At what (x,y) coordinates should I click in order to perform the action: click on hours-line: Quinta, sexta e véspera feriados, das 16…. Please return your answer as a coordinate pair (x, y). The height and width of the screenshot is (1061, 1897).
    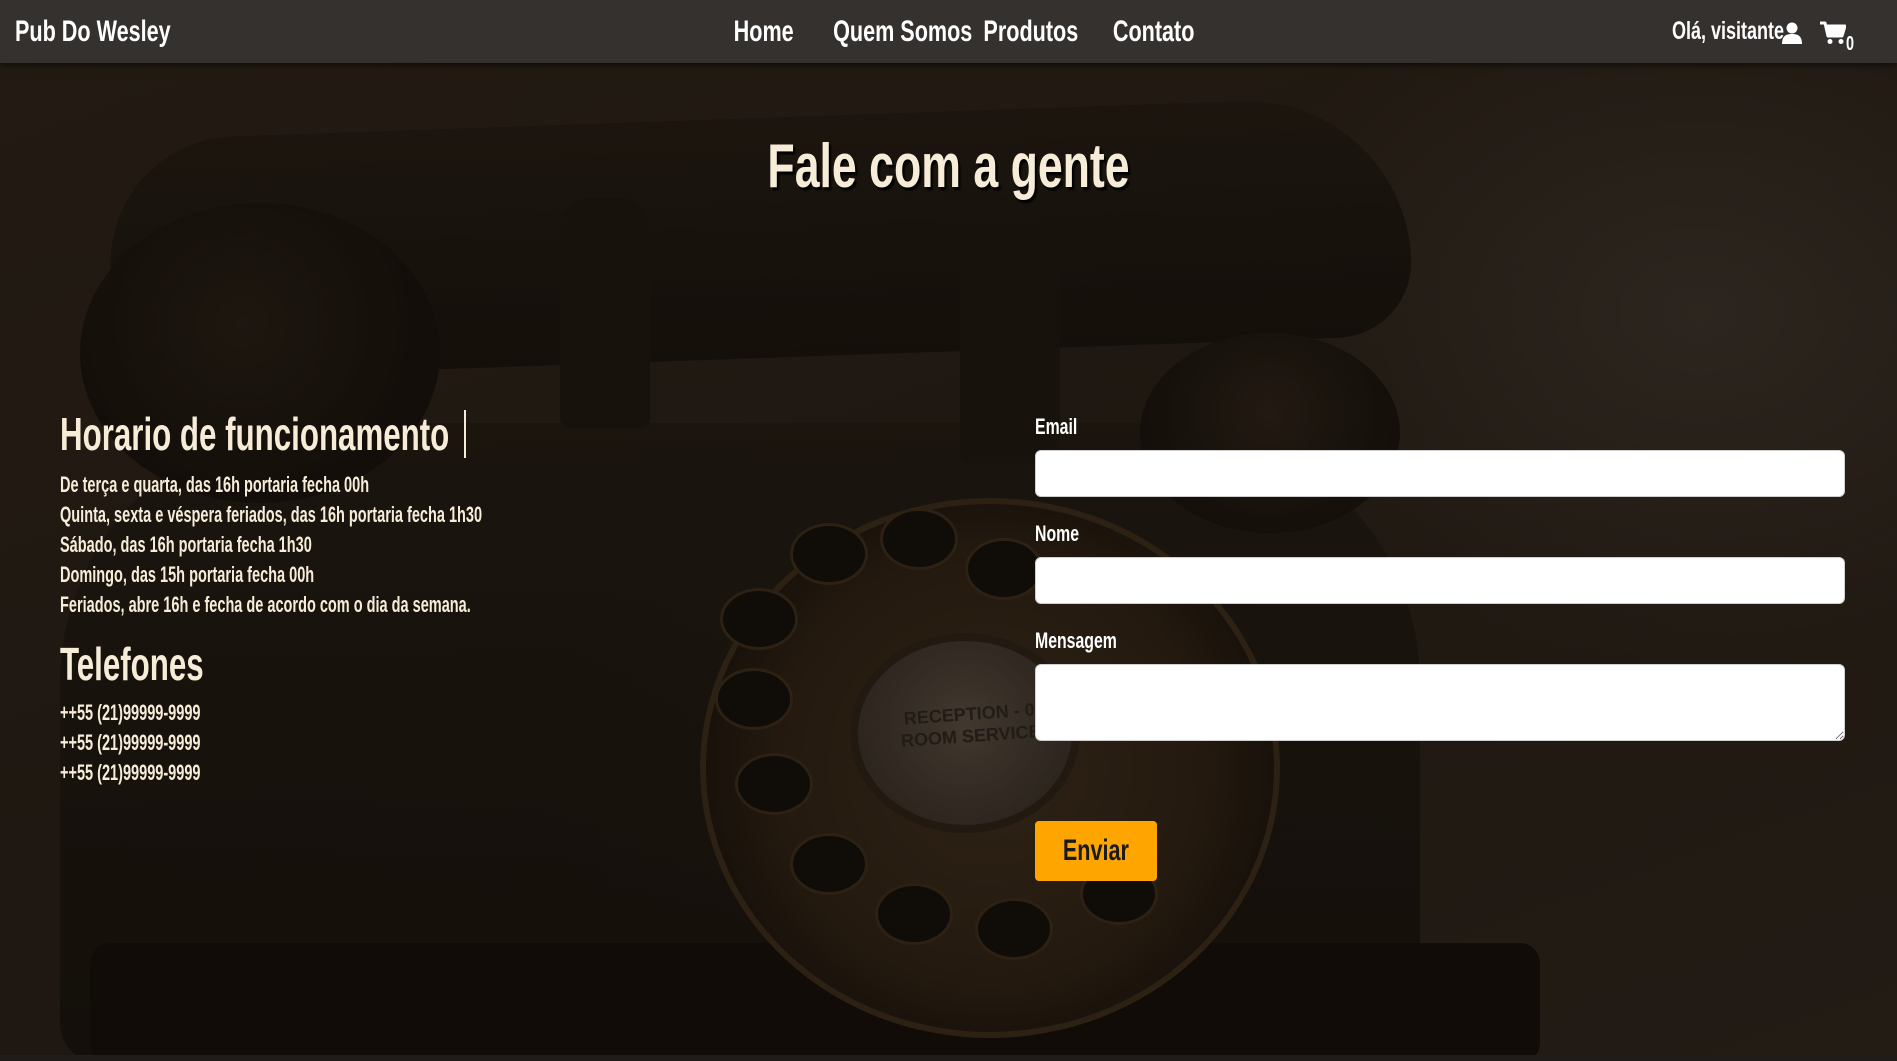
    Looking at the image, I should click on (380, 515).